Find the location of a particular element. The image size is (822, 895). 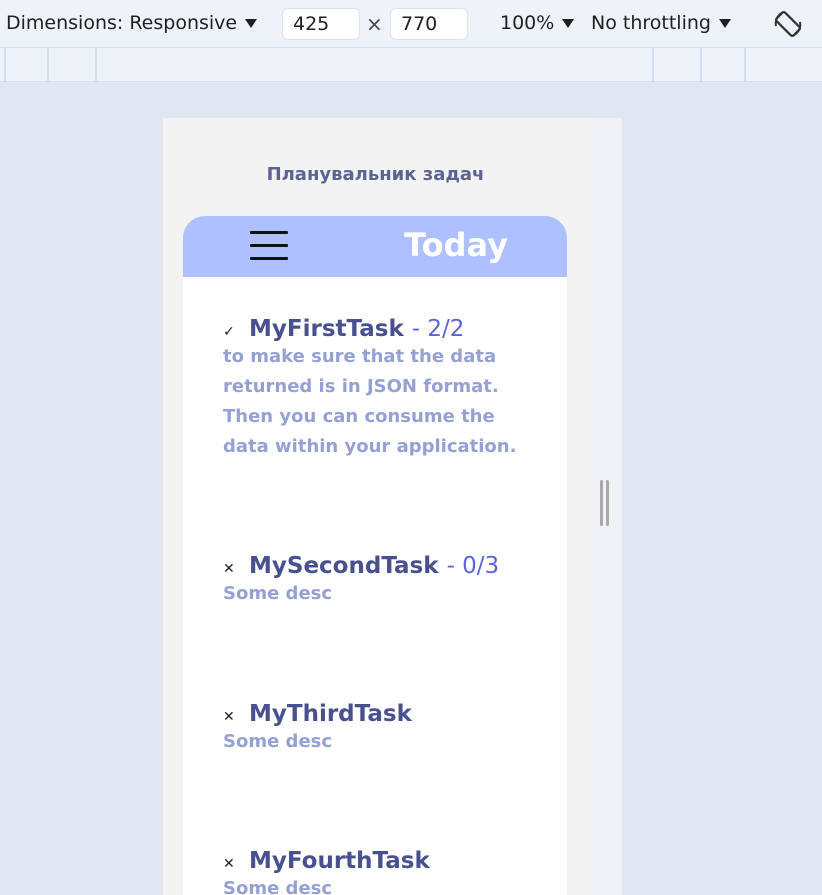

rotate-icon is located at coordinates (788, 24).